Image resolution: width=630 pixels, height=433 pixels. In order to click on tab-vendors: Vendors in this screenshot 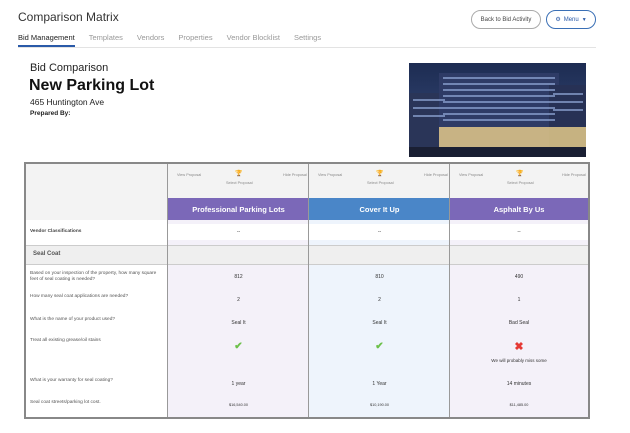, I will do `click(151, 40)`.